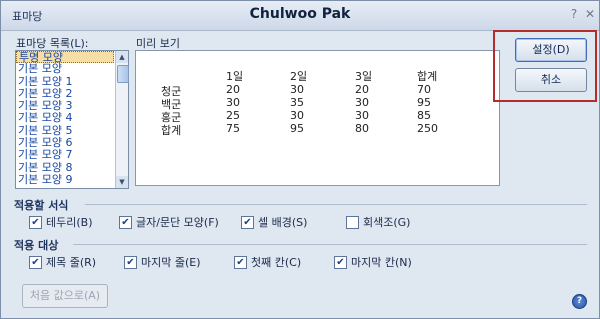 The width and height of the screenshot is (600, 319). What do you see at coordinates (52, 43) in the screenshot?
I see `style-list-label: 표마당 목록(L):` at bounding box center [52, 43].